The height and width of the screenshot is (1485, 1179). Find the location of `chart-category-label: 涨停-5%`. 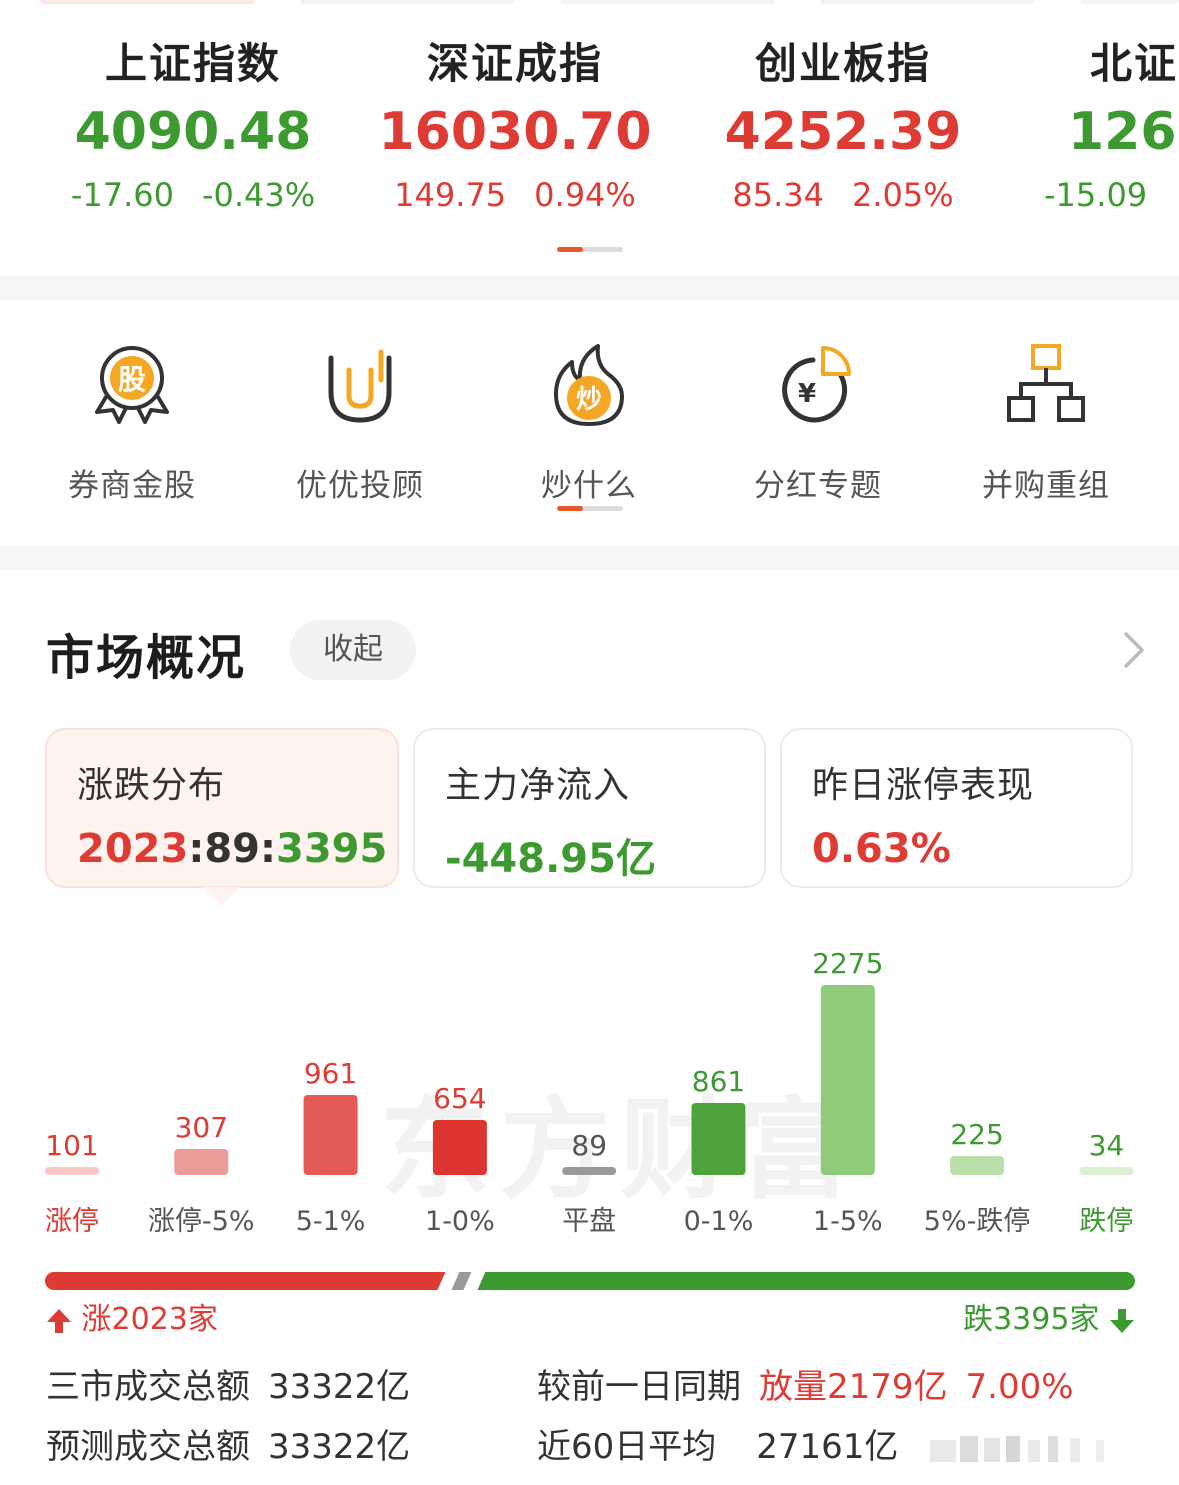

chart-category-label: 涨停-5% is located at coordinates (201, 1221).